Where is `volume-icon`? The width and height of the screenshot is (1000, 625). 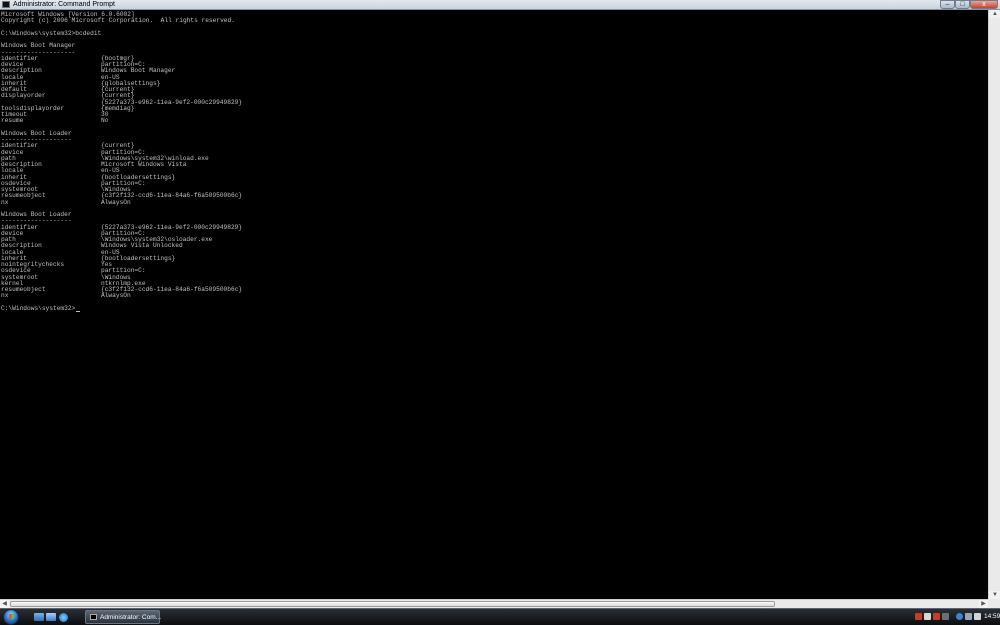 volume-icon is located at coordinates (977, 616).